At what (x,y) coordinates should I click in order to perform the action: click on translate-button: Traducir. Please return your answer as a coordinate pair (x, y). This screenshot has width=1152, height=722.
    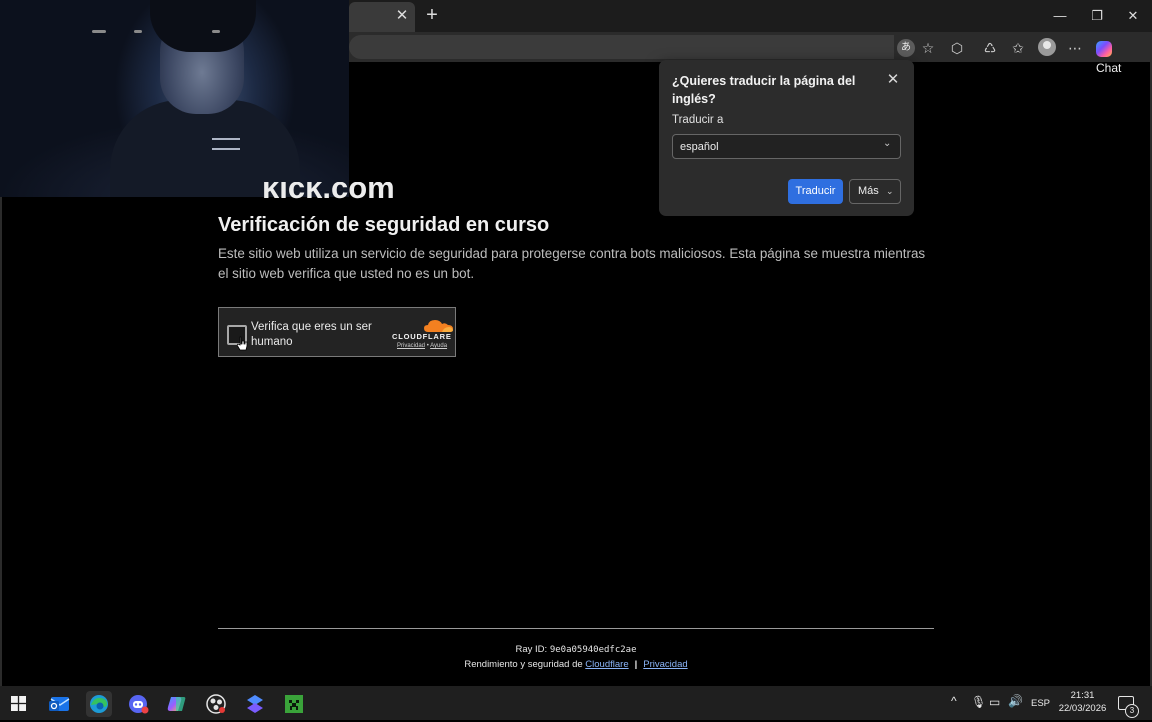
    Looking at the image, I should click on (815, 191).